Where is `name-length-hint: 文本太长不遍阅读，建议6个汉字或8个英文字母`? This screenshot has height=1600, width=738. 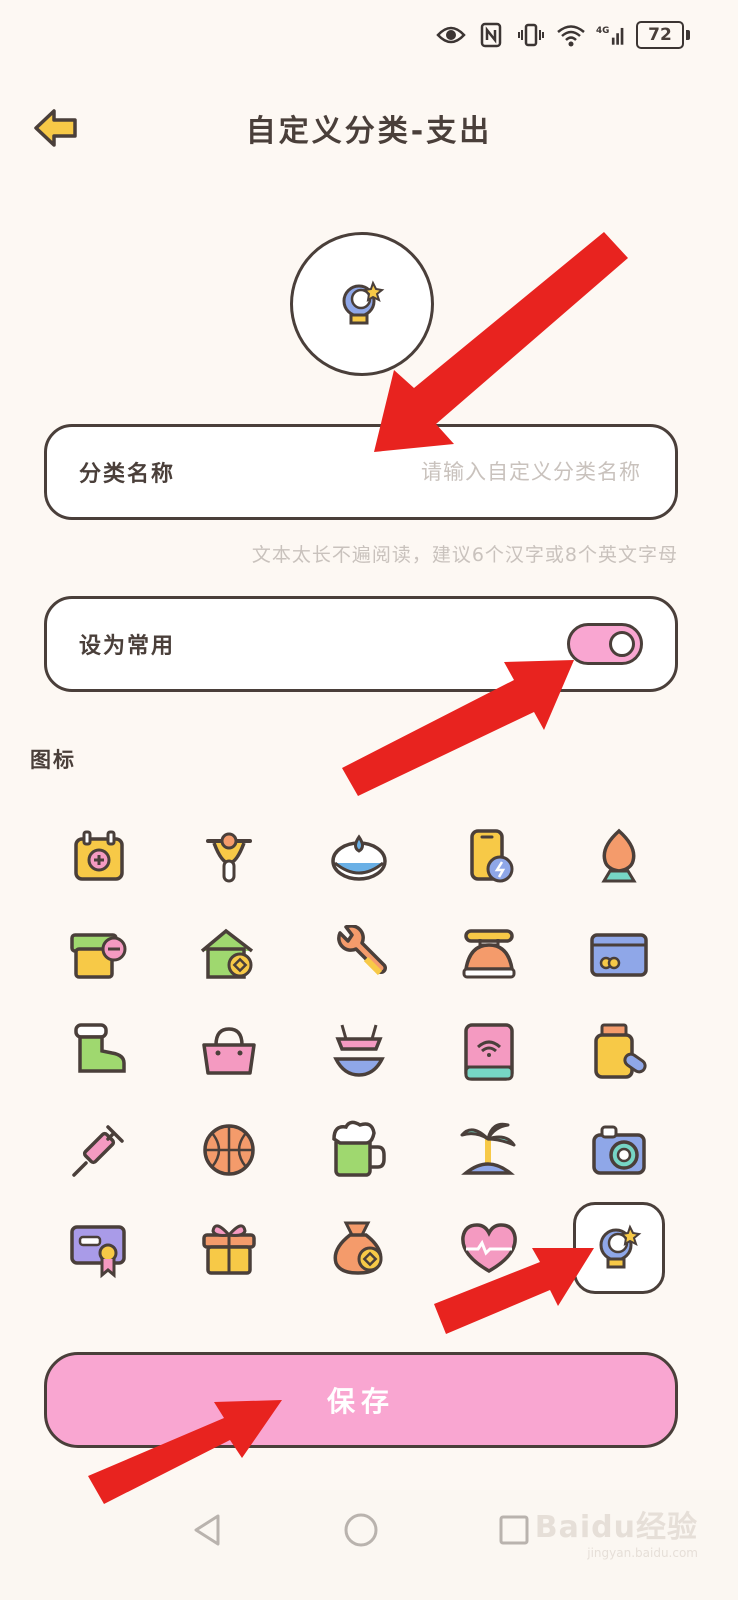
name-length-hint: 文本太长不遍阅读，建议6个汉字或8个英文字母 is located at coordinates (464, 555).